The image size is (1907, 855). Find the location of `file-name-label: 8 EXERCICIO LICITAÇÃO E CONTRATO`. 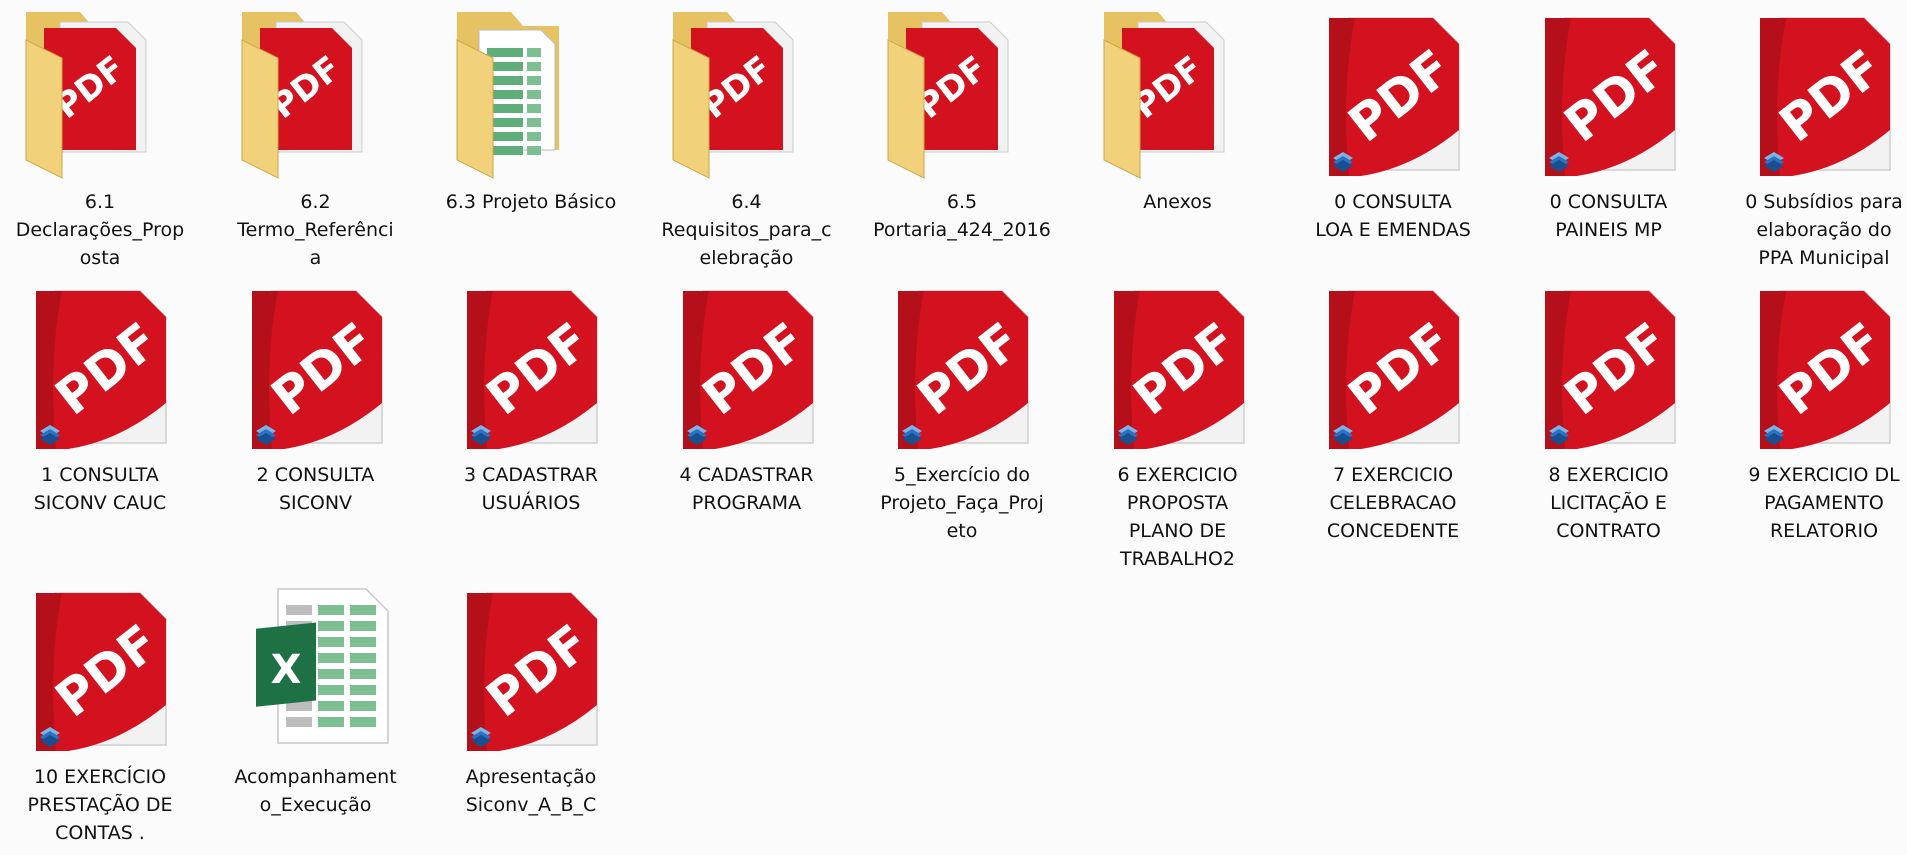

file-name-label: 8 EXERCICIO LICITAÇÃO E CONTRATO is located at coordinates (1608, 503).